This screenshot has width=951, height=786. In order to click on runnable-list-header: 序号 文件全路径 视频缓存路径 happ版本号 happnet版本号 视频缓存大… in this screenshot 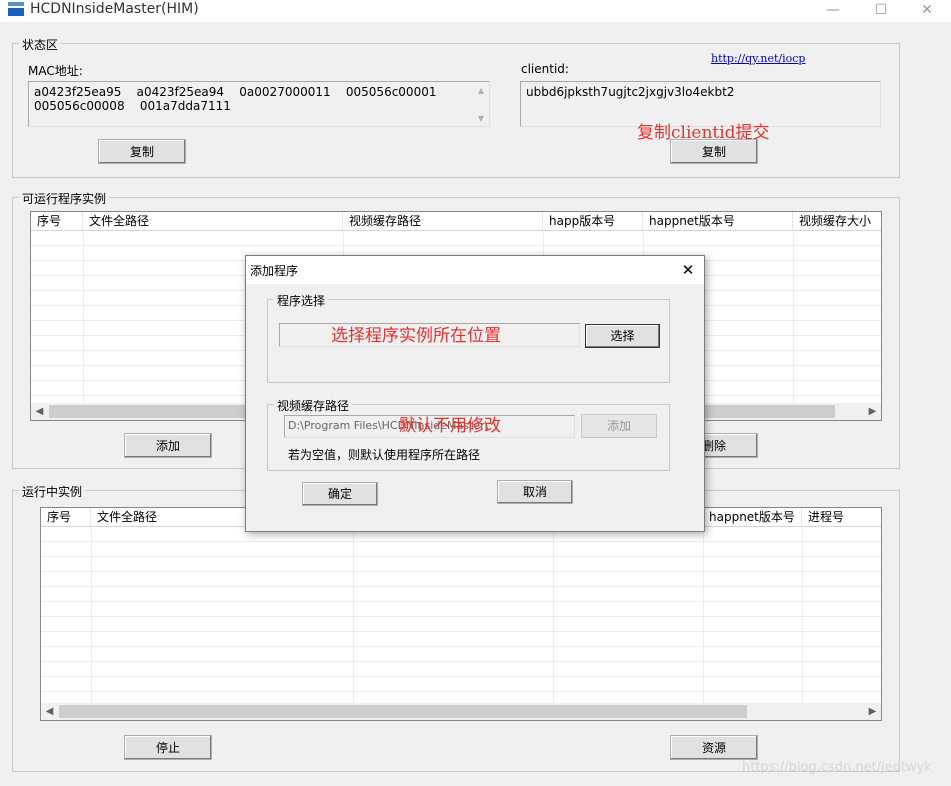, I will do `click(456, 221)`.